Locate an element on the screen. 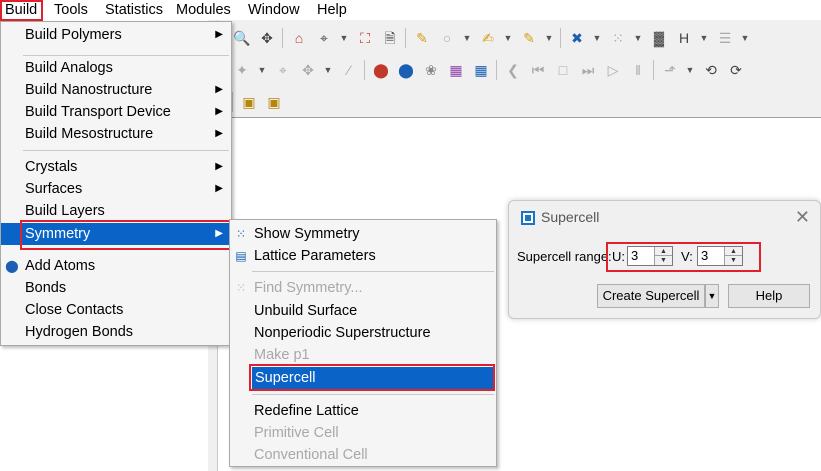 This screenshot has height=471, width=821. rewind-icon: ⏮ is located at coordinates (538, 70).